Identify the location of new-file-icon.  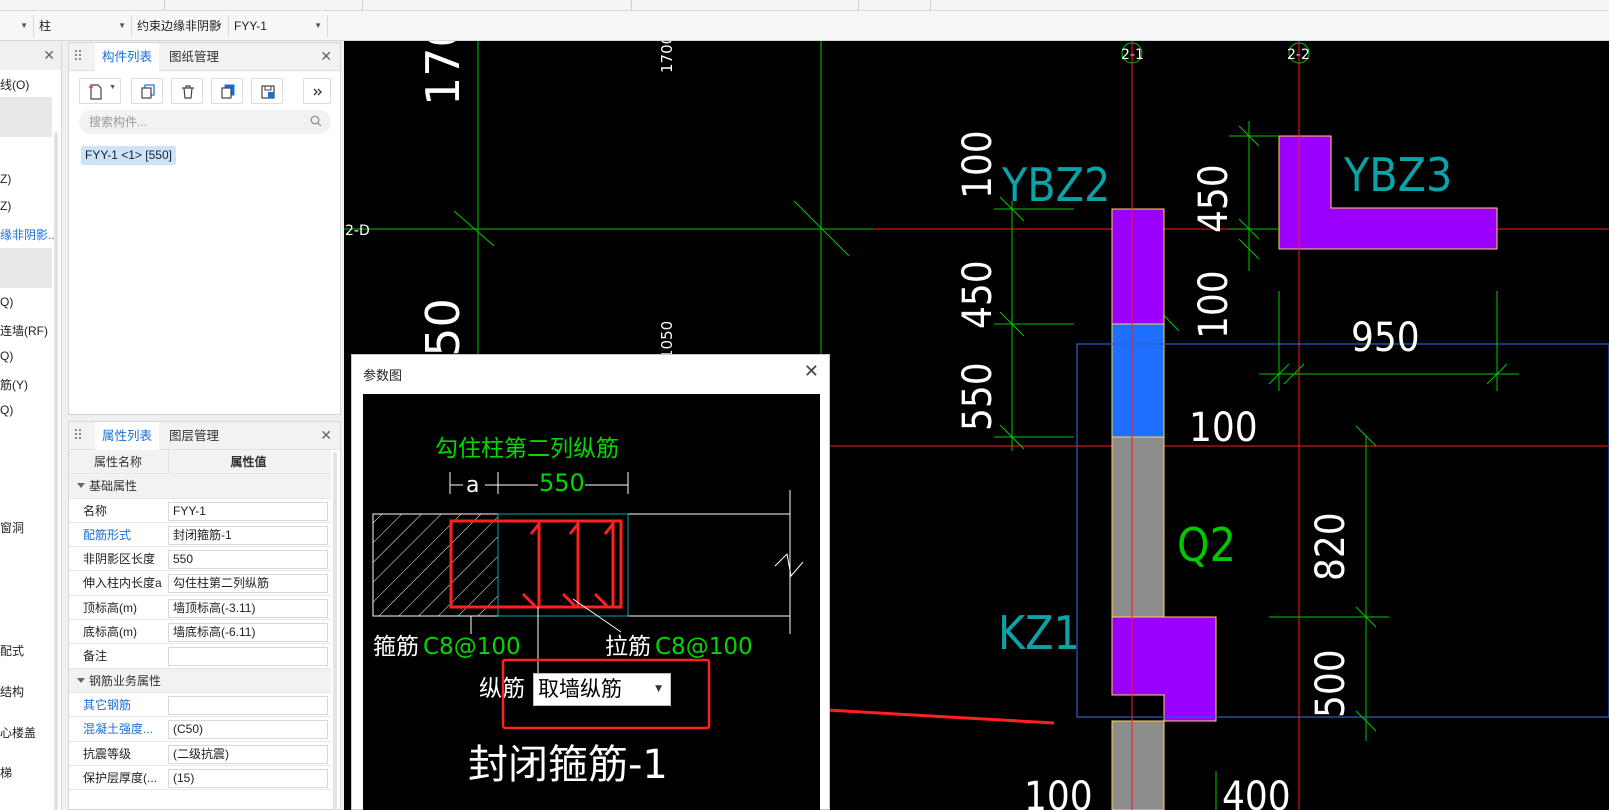
(95, 92).